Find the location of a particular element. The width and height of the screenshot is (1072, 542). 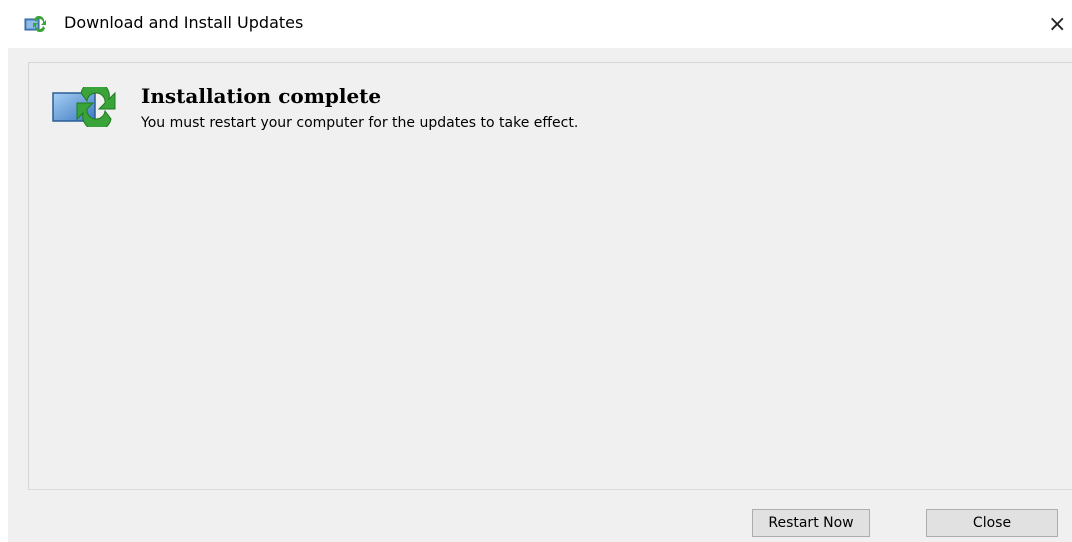

window-title: Download and Install Updates is located at coordinates (184, 22).